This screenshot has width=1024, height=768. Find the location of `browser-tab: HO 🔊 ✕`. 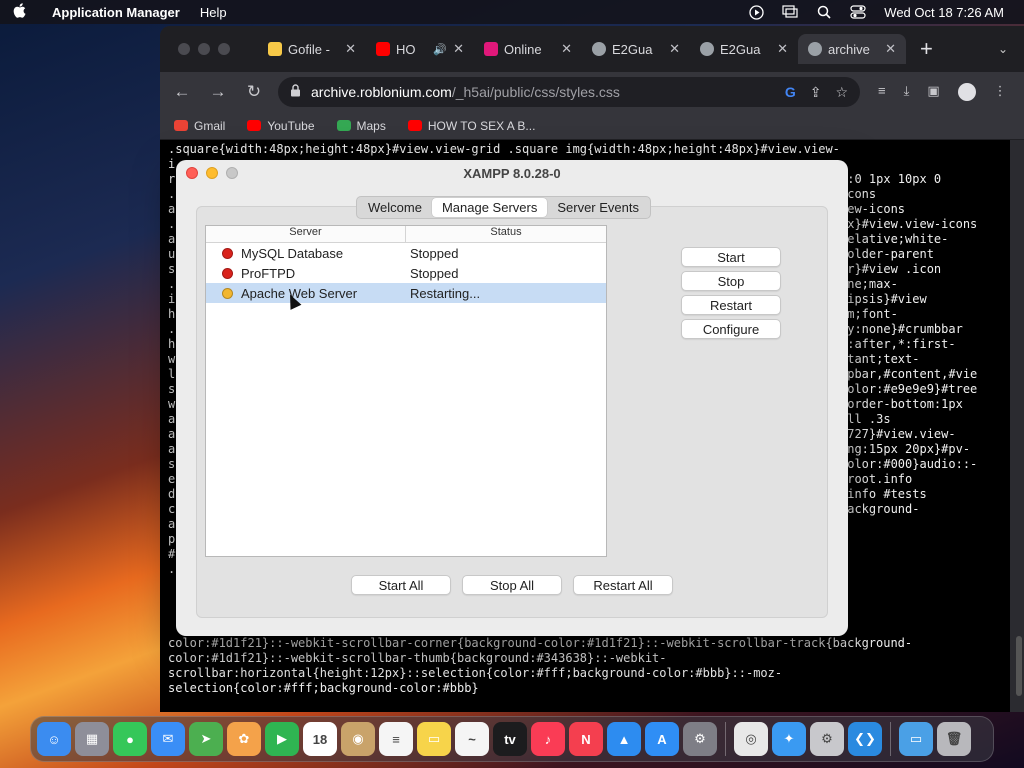

browser-tab: HO 🔊 ✕ is located at coordinates (420, 49).